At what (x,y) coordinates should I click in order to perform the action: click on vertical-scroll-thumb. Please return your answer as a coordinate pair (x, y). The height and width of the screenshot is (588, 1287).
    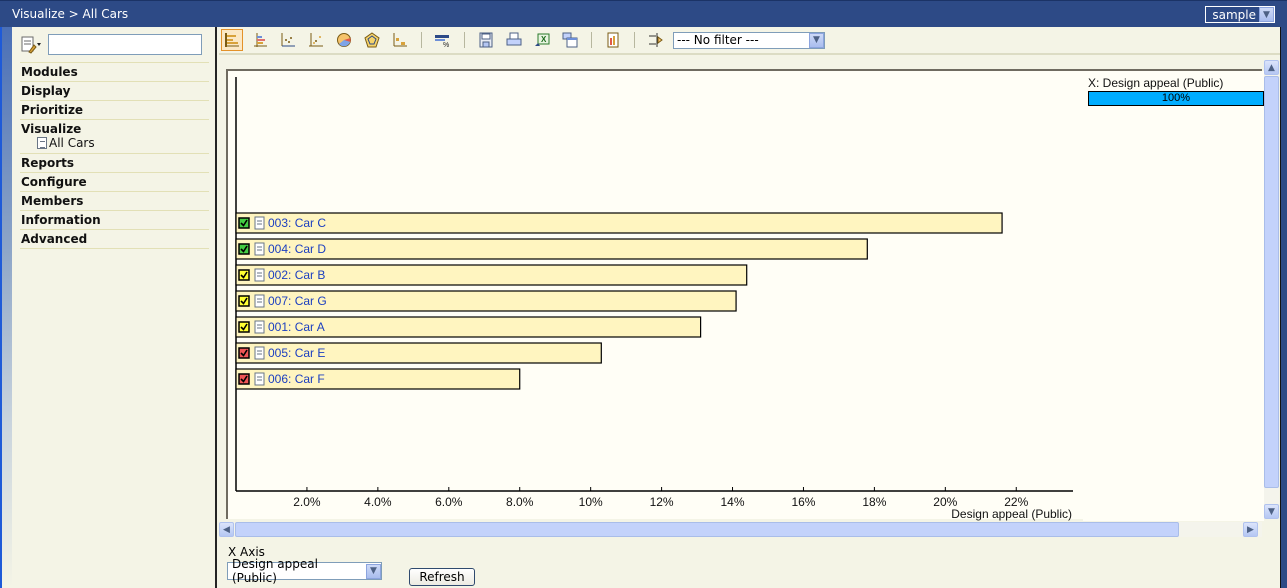
    Looking at the image, I should click on (1271, 282).